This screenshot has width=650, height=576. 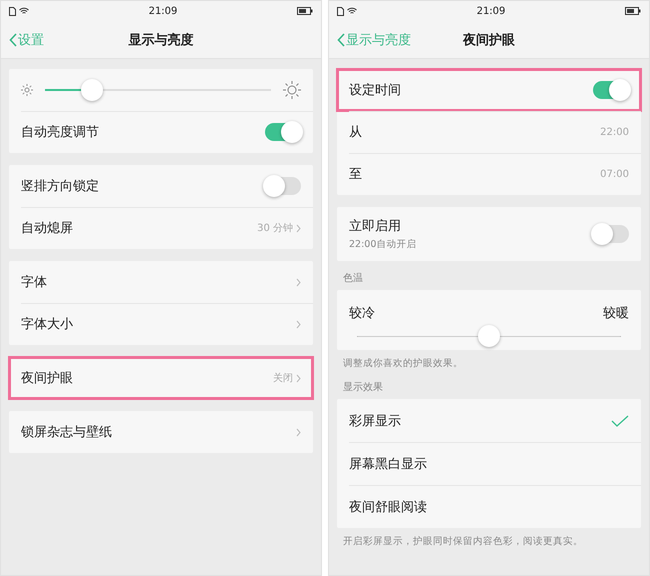 I want to click on row-label: 竖排方向锁定, so click(x=60, y=186).